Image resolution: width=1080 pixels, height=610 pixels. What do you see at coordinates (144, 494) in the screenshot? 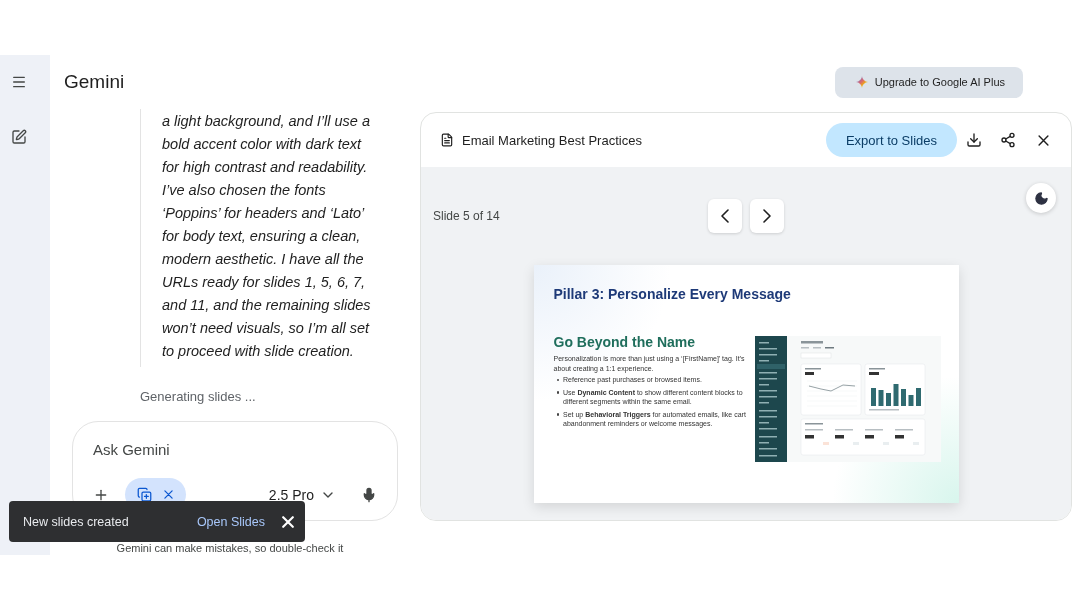
I see `stacked-squares-plus-icon` at bounding box center [144, 494].